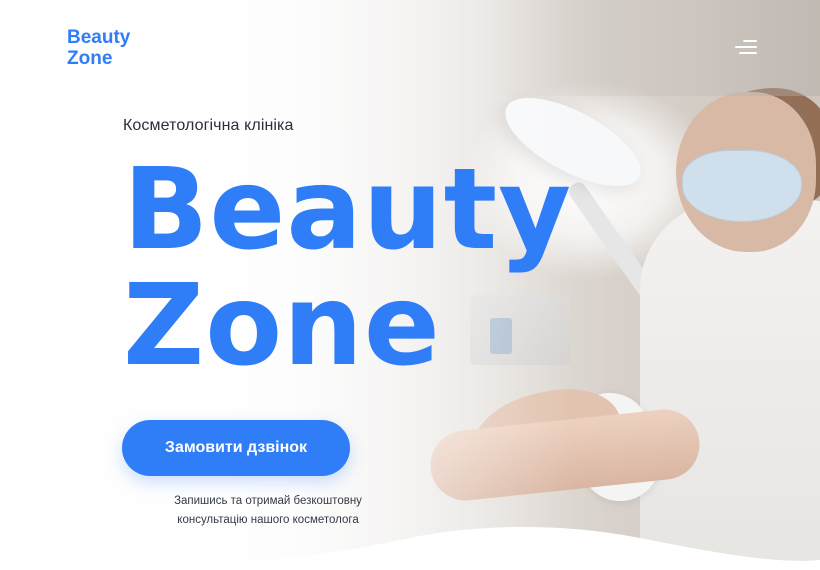 This screenshot has height=570, width=820. I want to click on hero-subtitle: Косметологічна клініка, so click(208, 125).